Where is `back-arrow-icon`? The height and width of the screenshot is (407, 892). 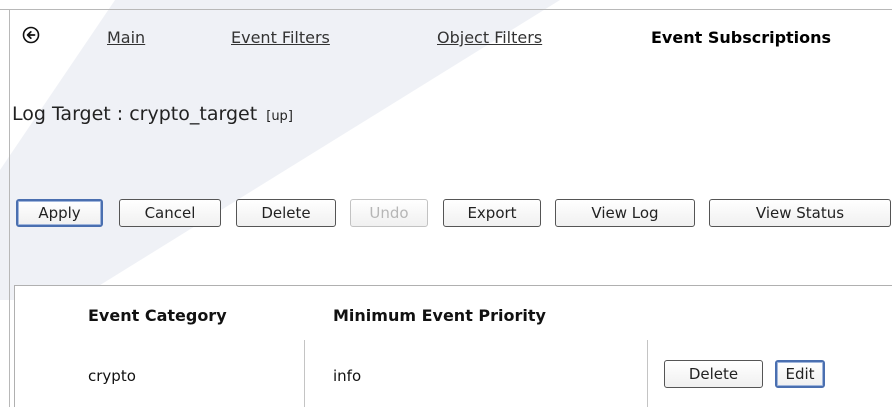 back-arrow-icon is located at coordinates (31, 35).